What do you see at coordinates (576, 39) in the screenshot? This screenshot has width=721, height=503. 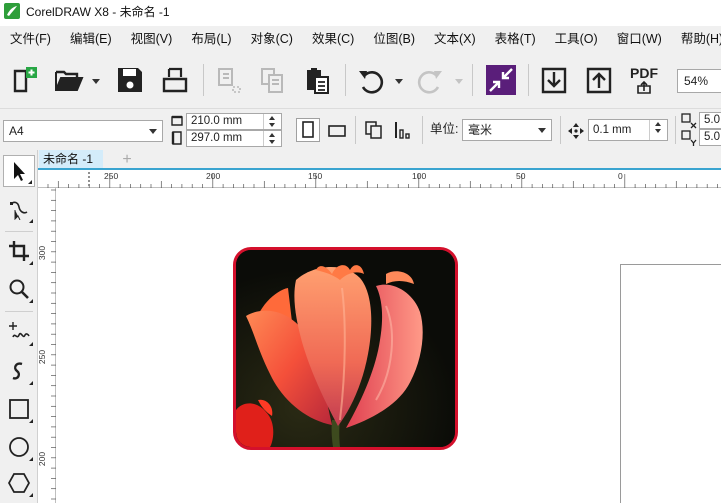 I see `menu-tools: 工具(O)` at bounding box center [576, 39].